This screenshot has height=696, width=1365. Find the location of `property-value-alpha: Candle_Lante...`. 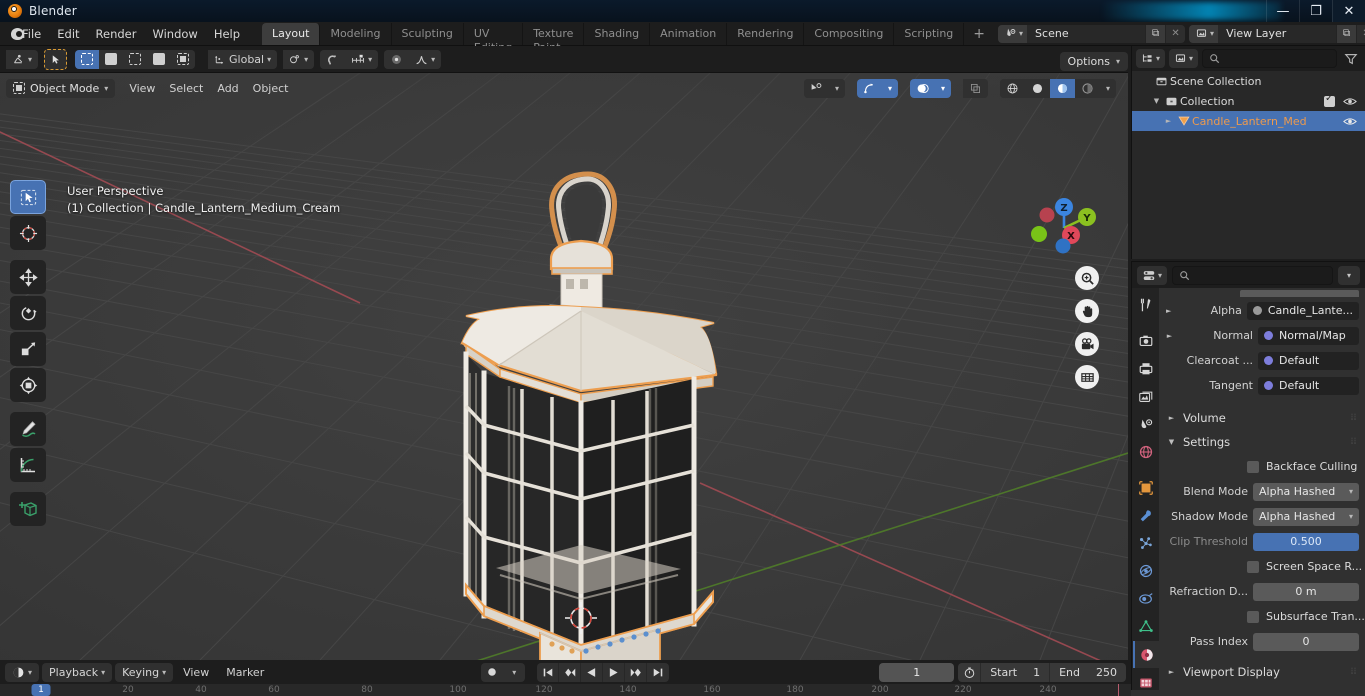

property-value-alpha: Candle_Lante... is located at coordinates (1302, 310).